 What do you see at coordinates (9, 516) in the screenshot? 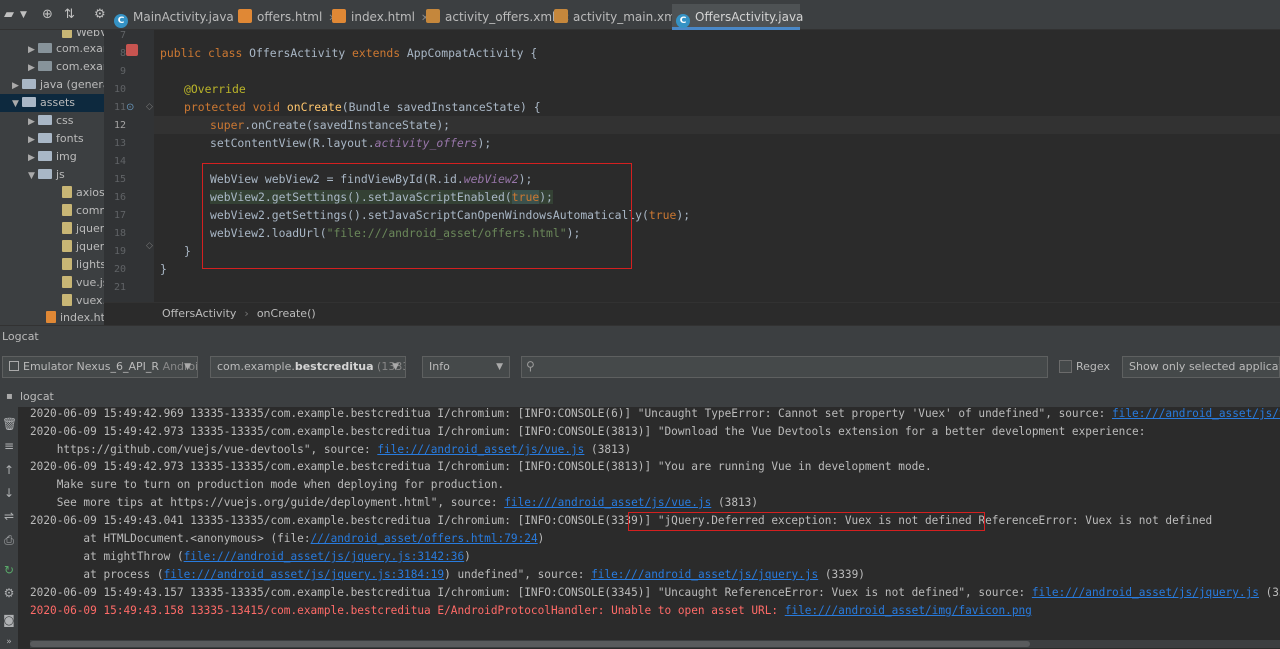
I see `wrap-icon: ⇌` at bounding box center [9, 516].